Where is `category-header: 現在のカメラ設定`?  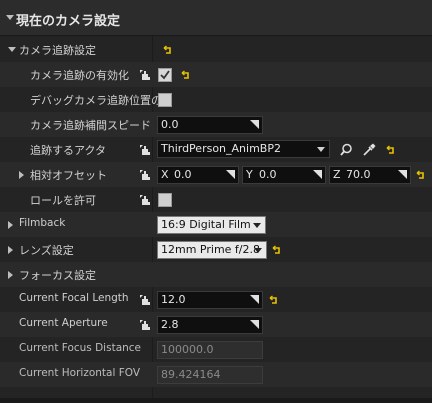
category-header: 現在のカメラ設定 is located at coordinates (216, 18).